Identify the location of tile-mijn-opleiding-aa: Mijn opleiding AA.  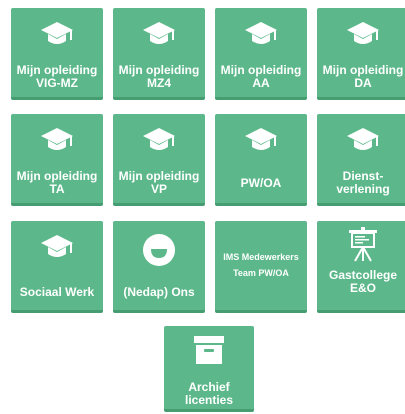
(261, 54).